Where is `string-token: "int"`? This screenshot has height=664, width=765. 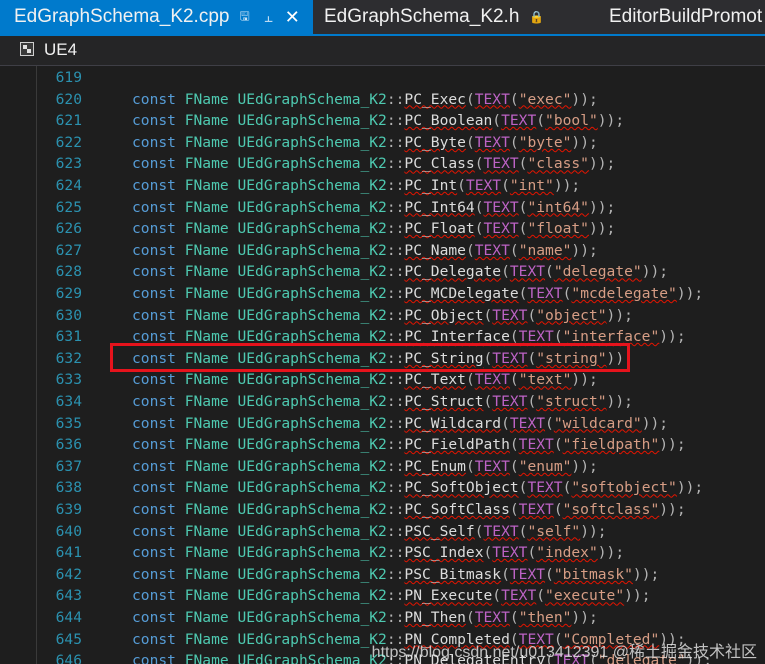 string-token: "int" is located at coordinates (531, 185).